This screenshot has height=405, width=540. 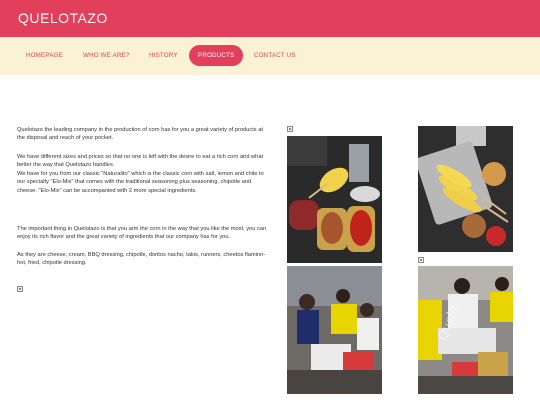 I want to click on site-logo: QUELOTAZO, so click(x=63, y=18).